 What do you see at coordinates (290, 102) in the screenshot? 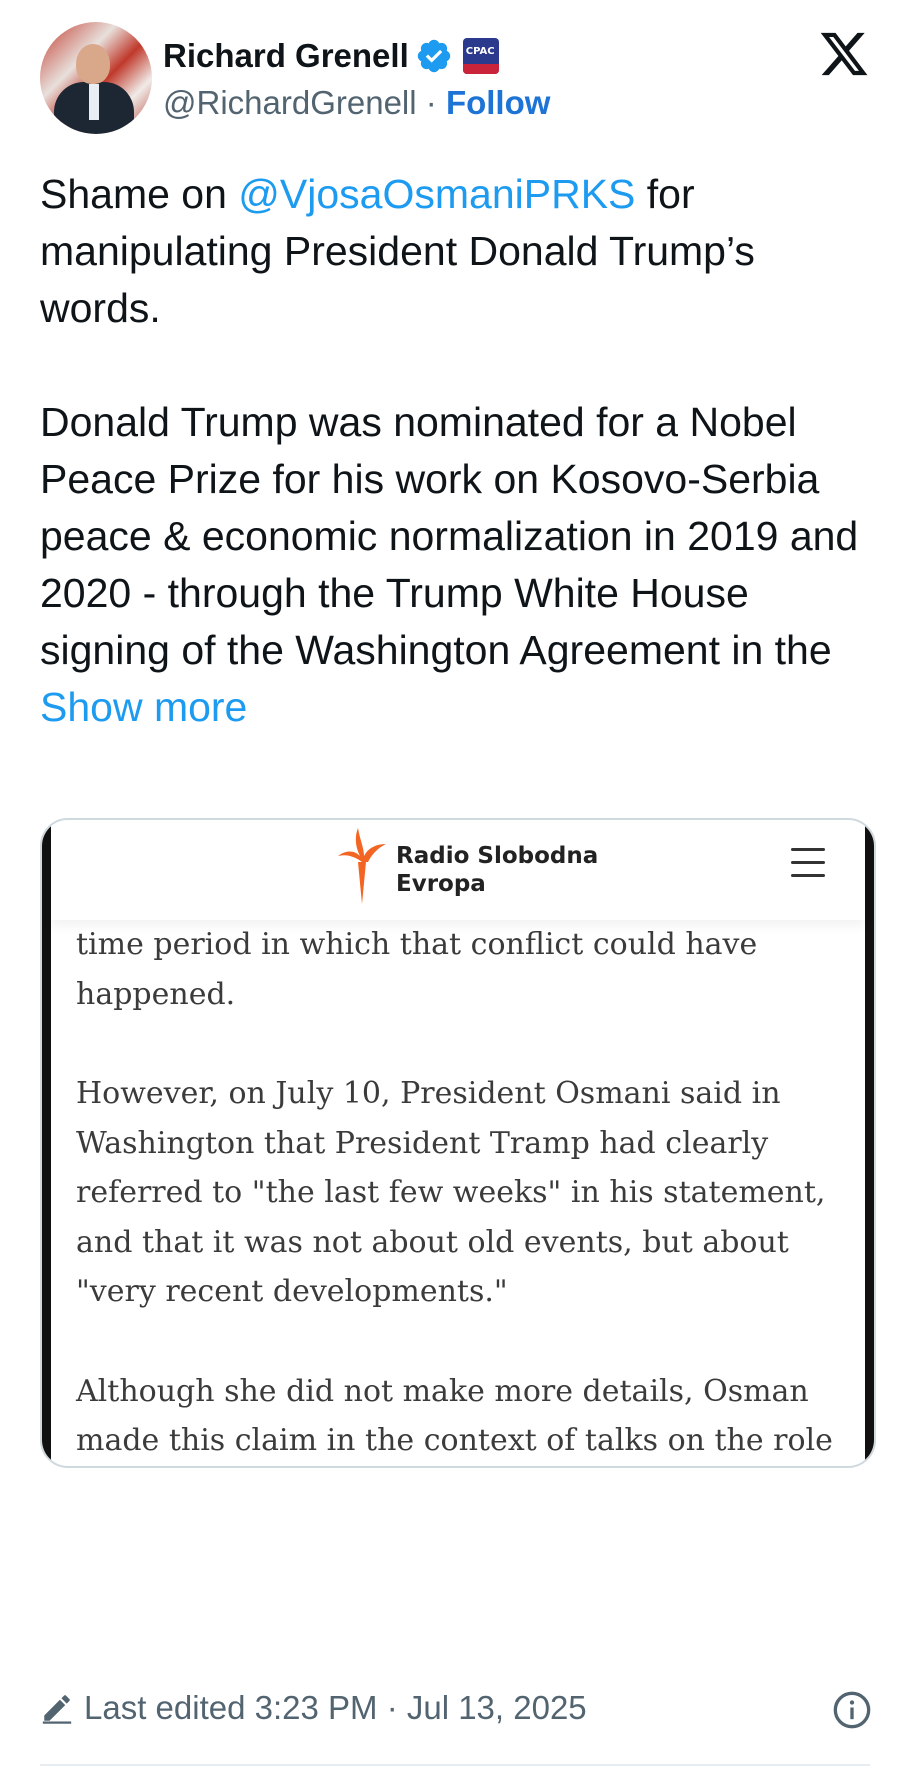
I see `author-handle: @RichardGrenell` at bounding box center [290, 102].